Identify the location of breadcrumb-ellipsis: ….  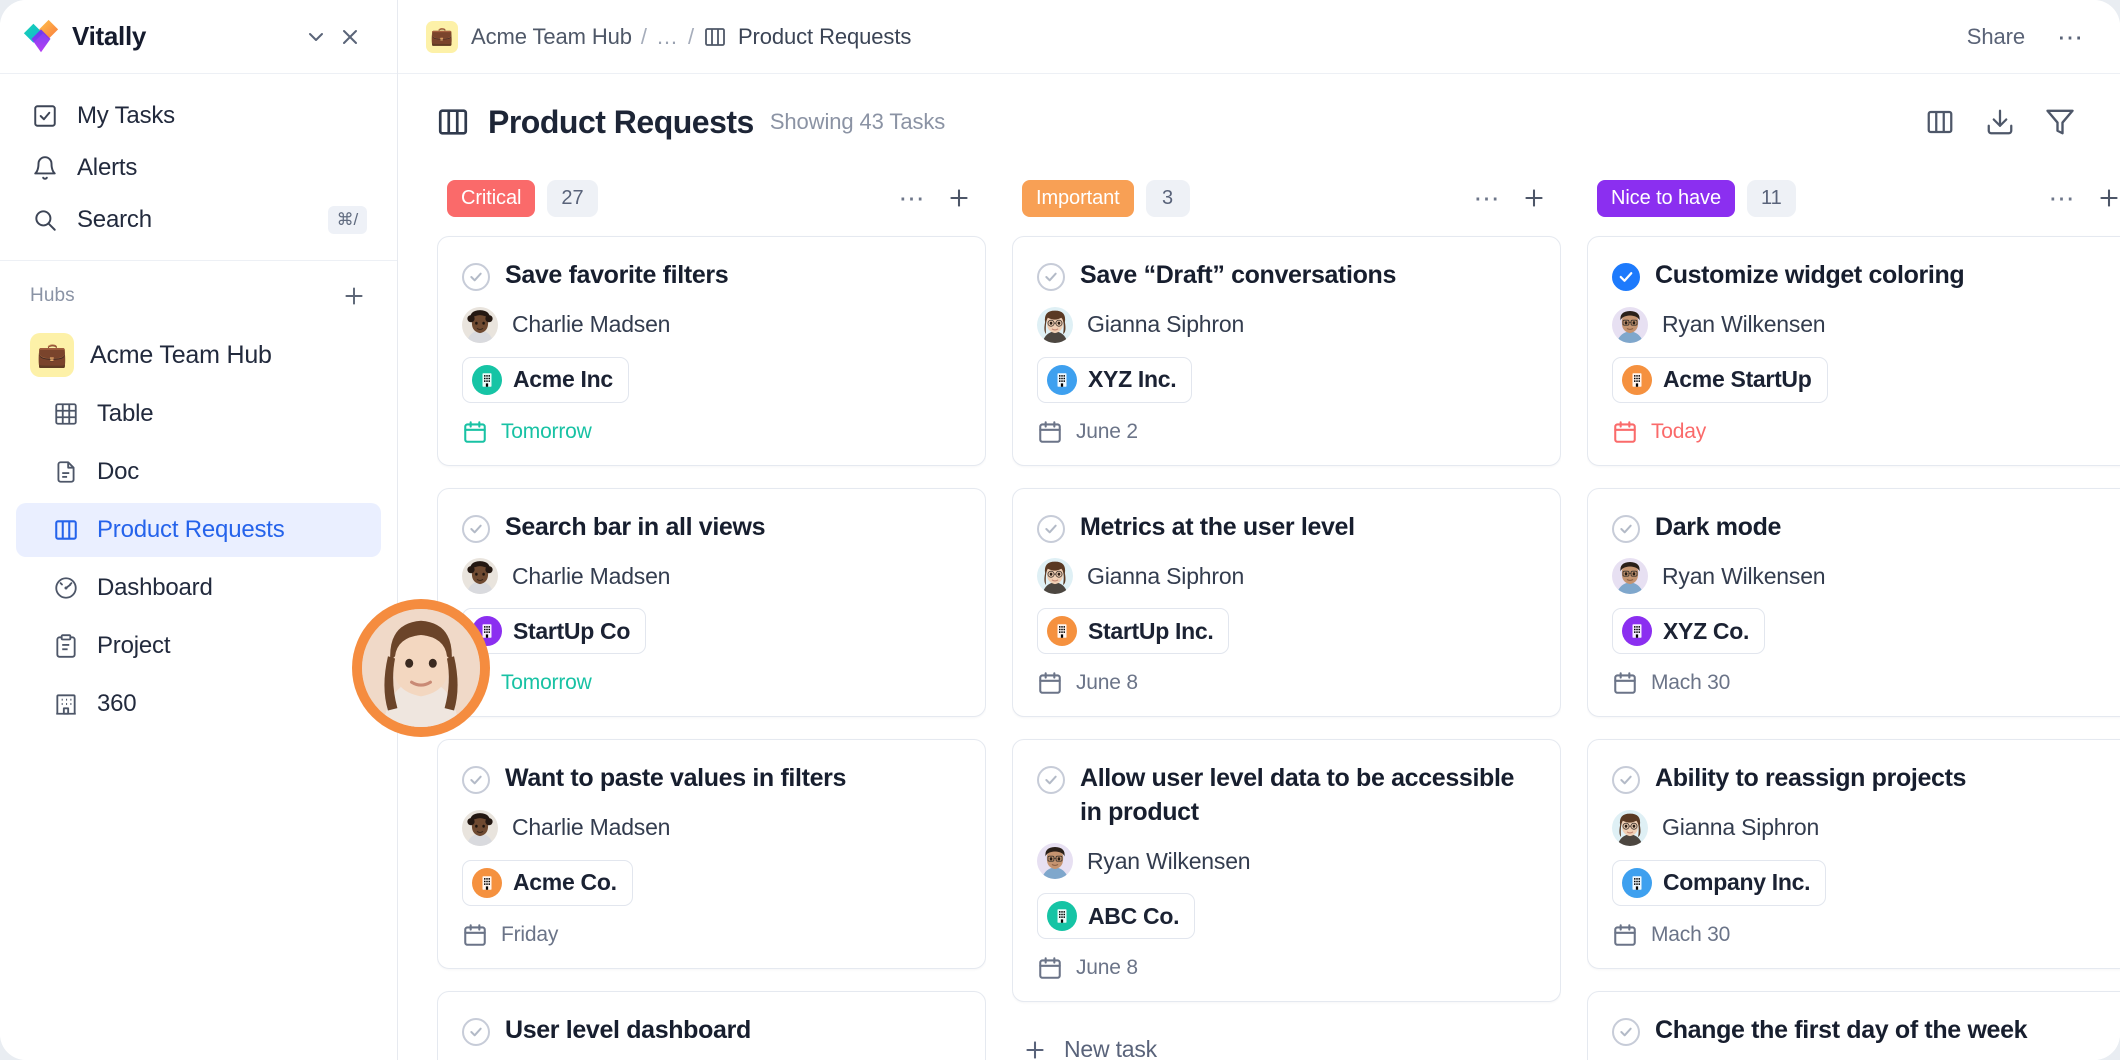
(667, 37).